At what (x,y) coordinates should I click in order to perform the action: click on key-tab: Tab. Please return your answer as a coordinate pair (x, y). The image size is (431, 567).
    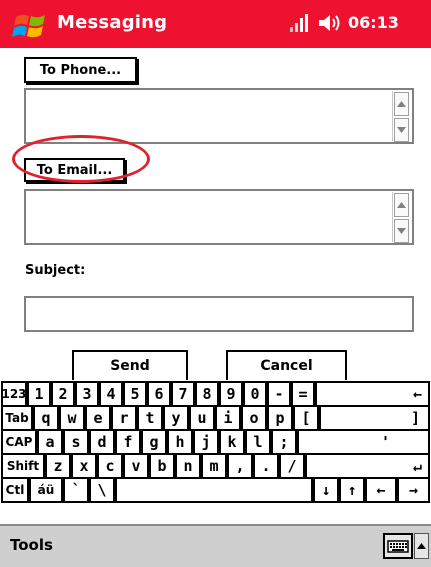
    Looking at the image, I should click on (17, 418).